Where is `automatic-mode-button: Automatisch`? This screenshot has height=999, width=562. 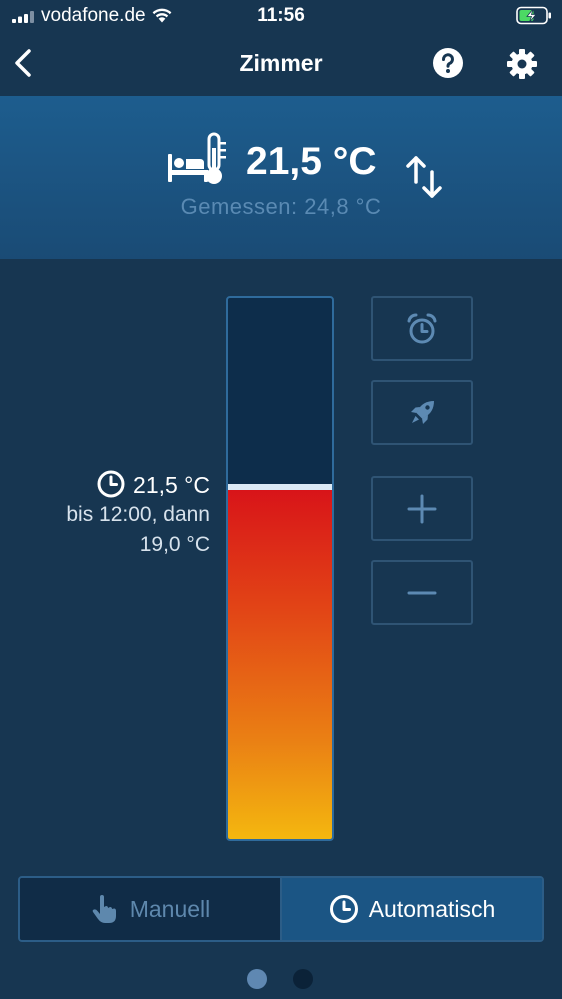
automatic-mode-button: Automatisch is located at coordinates (412, 909).